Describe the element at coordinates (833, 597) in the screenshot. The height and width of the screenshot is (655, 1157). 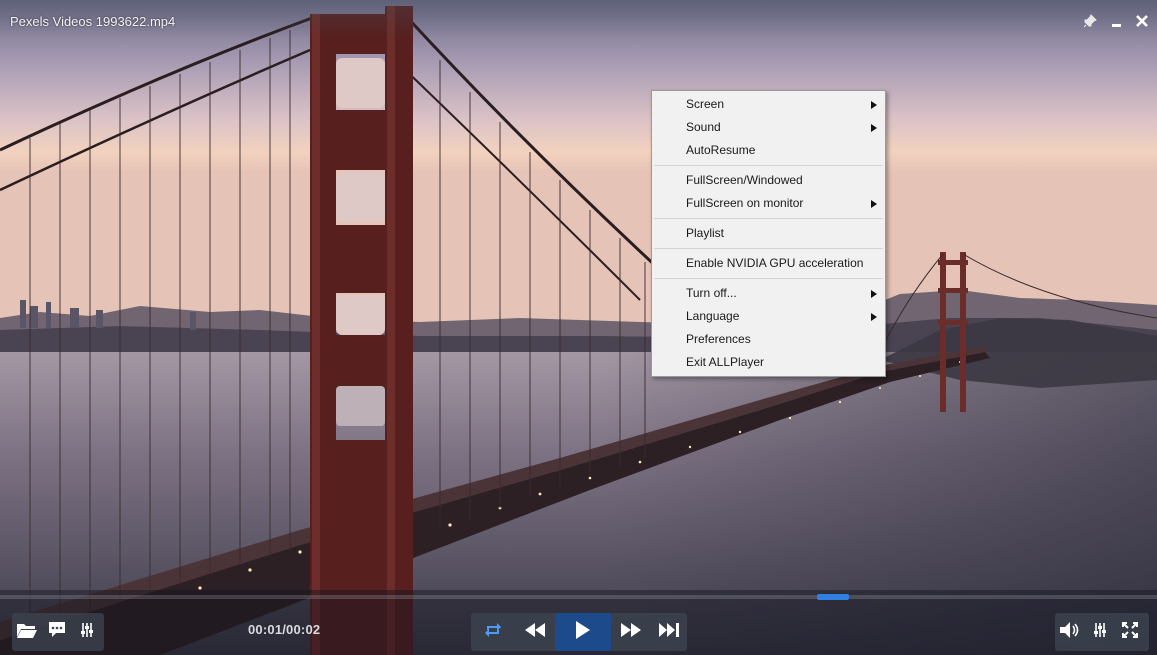
I see `seek-thumb` at that location.